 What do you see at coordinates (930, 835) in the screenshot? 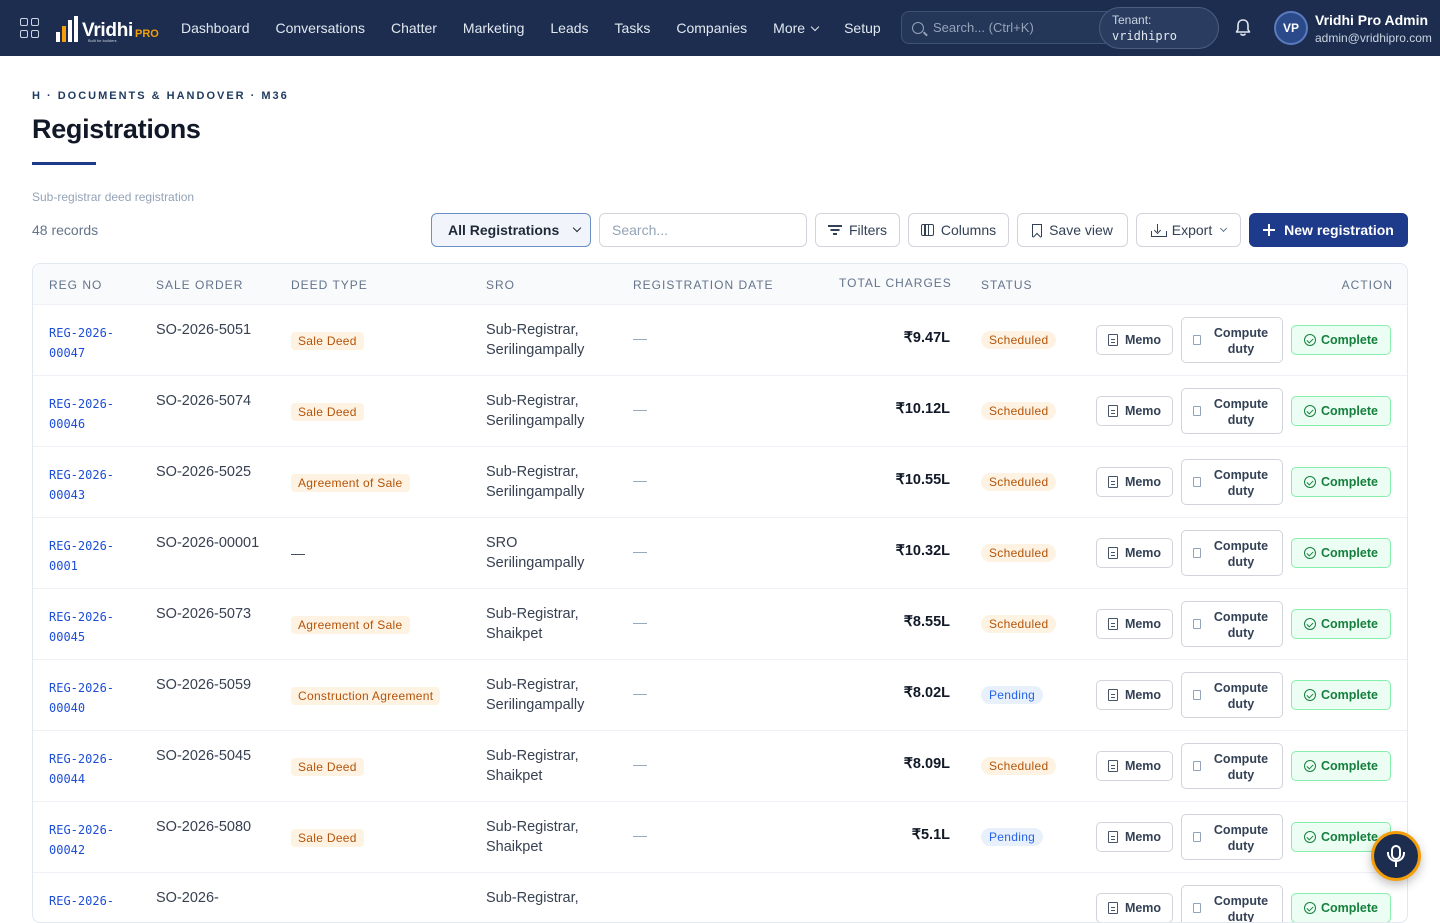
I see `total-charges: ₹5.1L` at bounding box center [930, 835].